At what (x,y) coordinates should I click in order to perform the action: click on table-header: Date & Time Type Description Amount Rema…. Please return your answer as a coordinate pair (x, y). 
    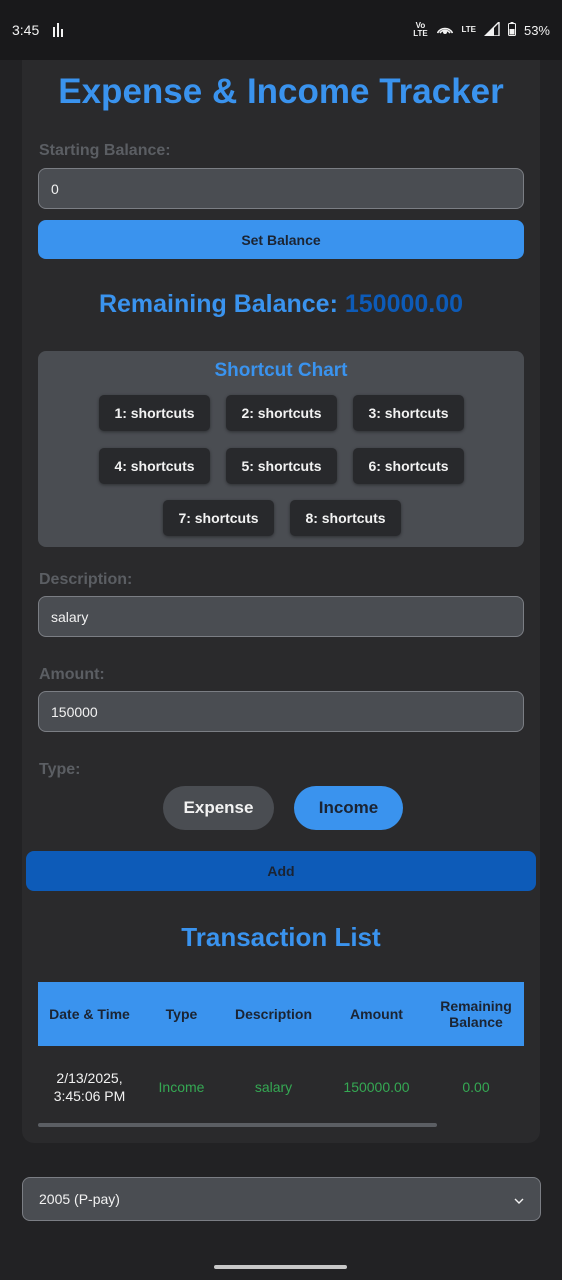
    Looking at the image, I should click on (281, 1014).